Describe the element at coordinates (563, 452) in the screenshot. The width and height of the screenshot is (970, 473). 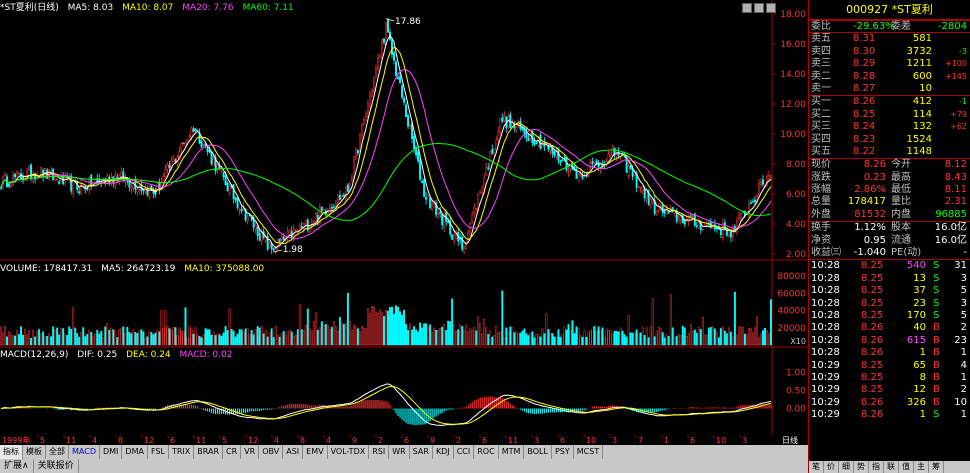
I see `indicator-tab: PSY` at that location.